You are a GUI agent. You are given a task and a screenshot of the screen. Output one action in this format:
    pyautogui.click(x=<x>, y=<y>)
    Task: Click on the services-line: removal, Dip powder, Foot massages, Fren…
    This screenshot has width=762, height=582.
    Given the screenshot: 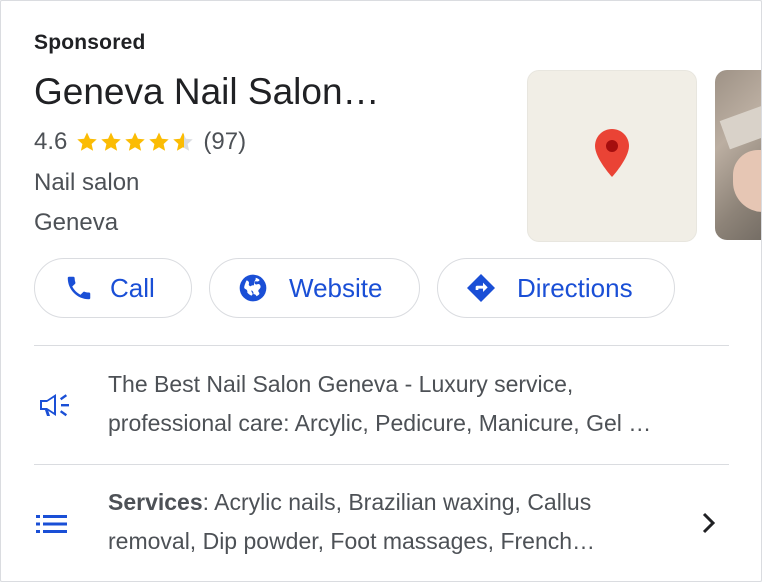 What is the action you would take?
    pyautogui.click(x=352, y=541)
    